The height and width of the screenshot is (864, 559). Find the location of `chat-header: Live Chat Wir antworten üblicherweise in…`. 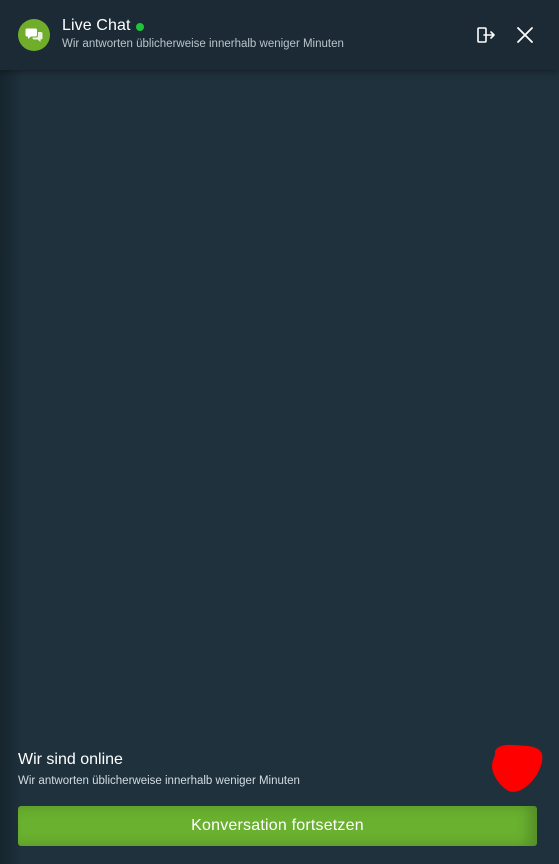

chat-header: Live Chat Wir antworten üblicherweise in… is located at coordinates (279, 35).